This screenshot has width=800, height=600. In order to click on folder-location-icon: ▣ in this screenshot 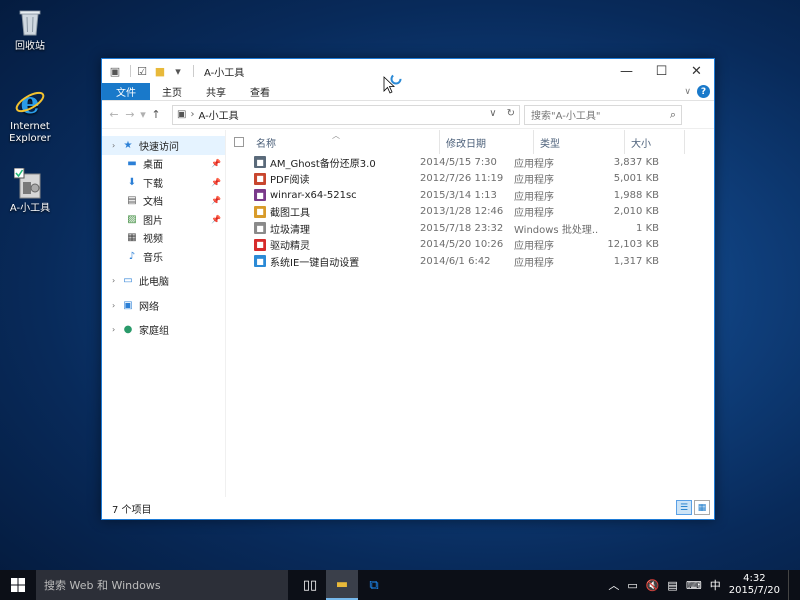, I will do `click(182, 114)`.